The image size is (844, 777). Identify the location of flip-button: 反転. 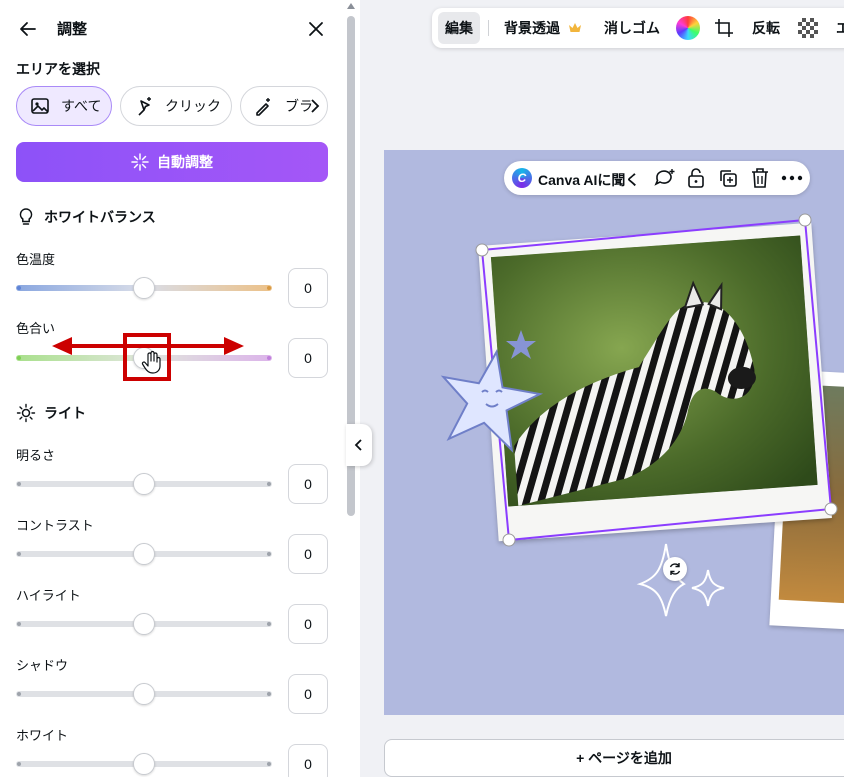
(766, 28).